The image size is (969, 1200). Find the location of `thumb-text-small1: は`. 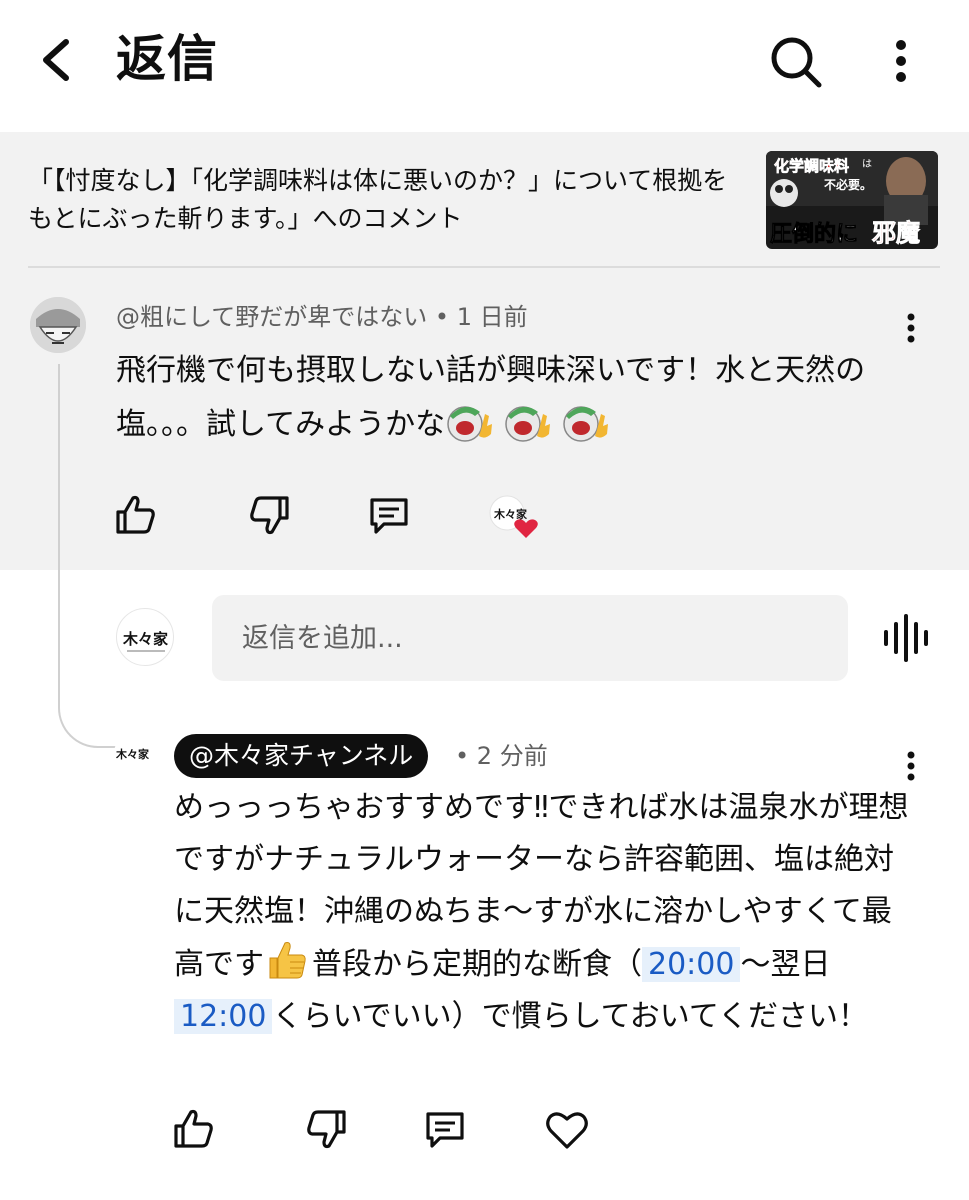

thumb-text-small1: は is located at coordinates (867, 164).